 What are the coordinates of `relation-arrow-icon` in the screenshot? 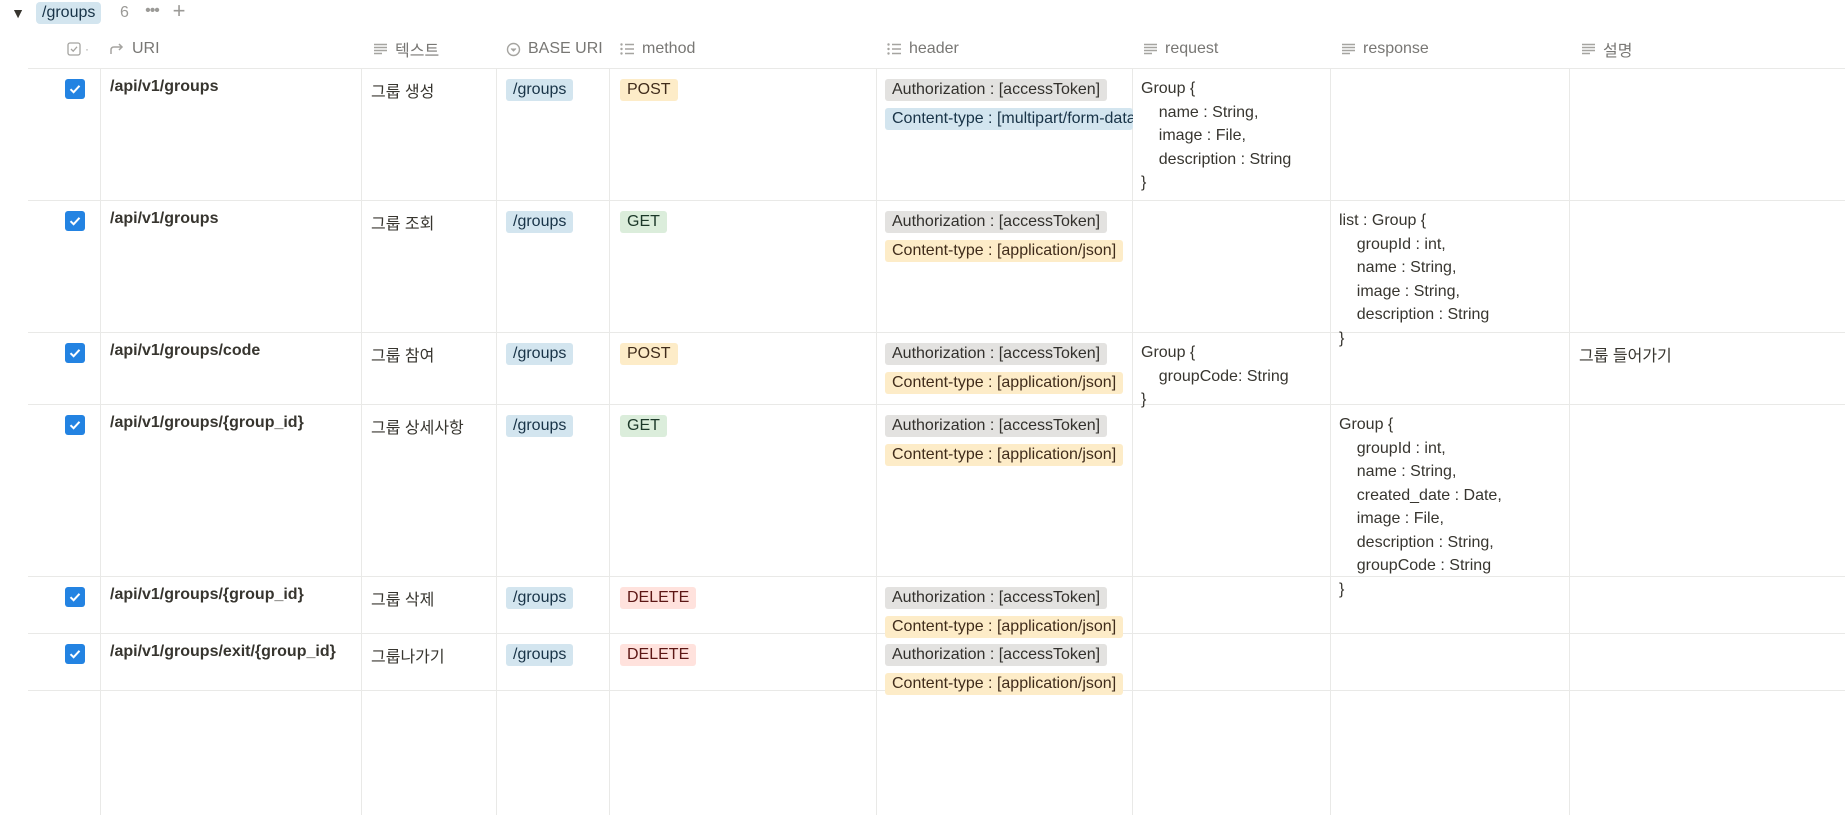 It's located at (117, 49).